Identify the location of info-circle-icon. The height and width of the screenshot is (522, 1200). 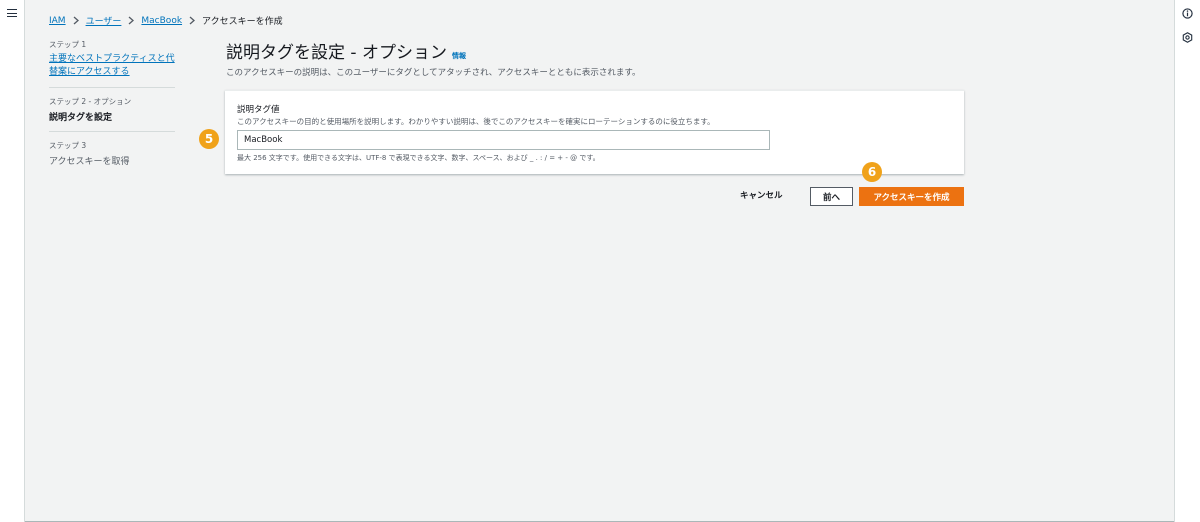
(1187, 13).